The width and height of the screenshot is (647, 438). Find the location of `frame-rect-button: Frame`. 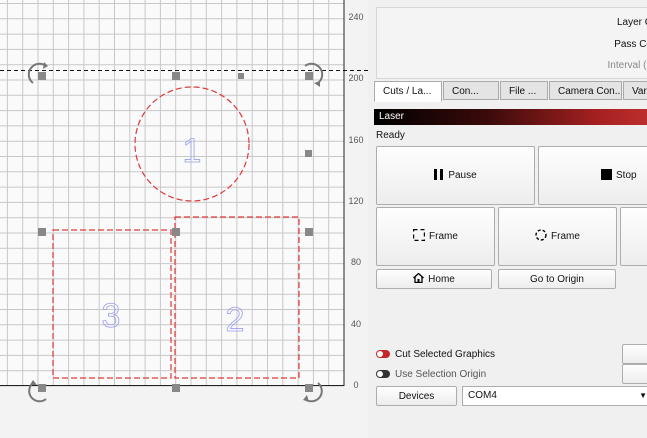

frame-rect-button: Frame is located at coordinates (435, 236).